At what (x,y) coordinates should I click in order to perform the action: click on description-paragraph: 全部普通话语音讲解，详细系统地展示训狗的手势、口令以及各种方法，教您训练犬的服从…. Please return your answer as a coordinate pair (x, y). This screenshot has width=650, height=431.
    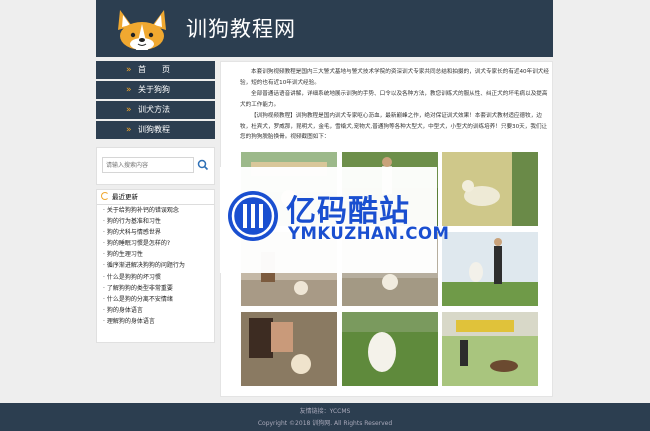
    Looking at the image, I should click on (394, 99).